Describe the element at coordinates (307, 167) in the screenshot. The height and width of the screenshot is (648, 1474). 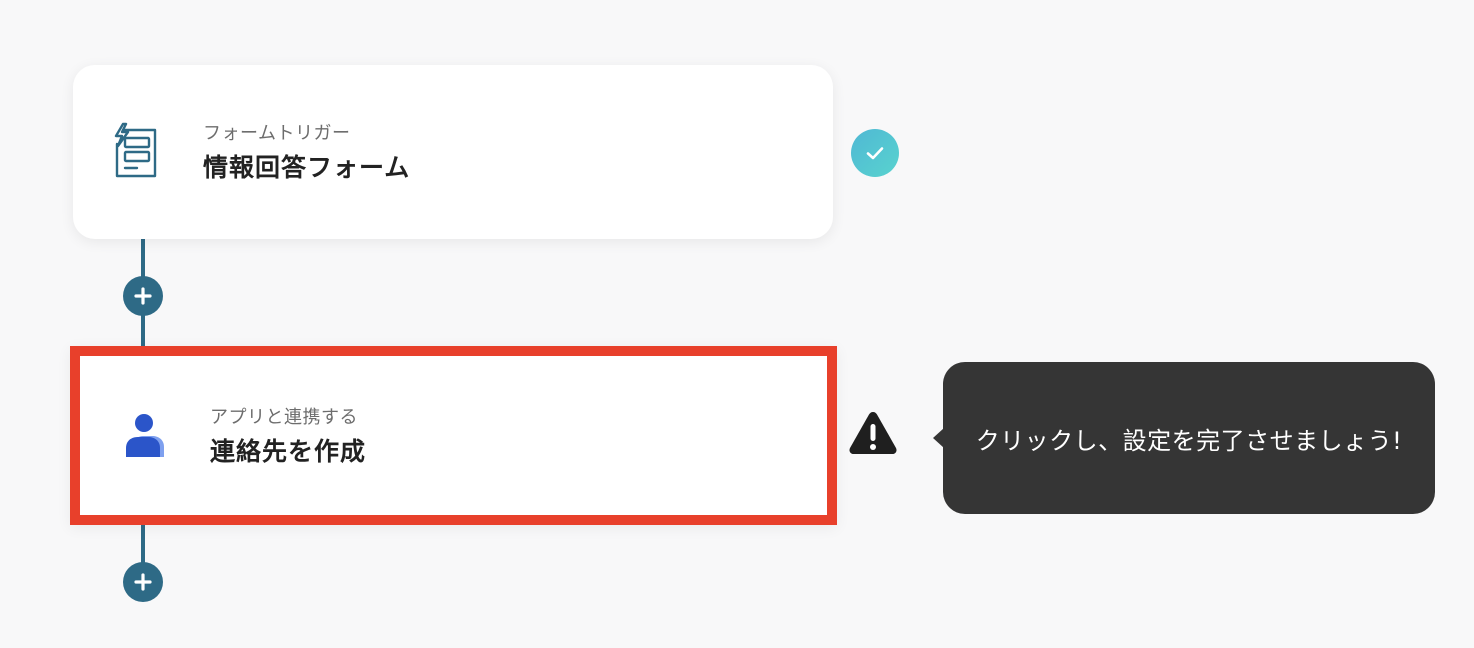
I see `trigger-step-title: 情報回答フォーム` at that location.